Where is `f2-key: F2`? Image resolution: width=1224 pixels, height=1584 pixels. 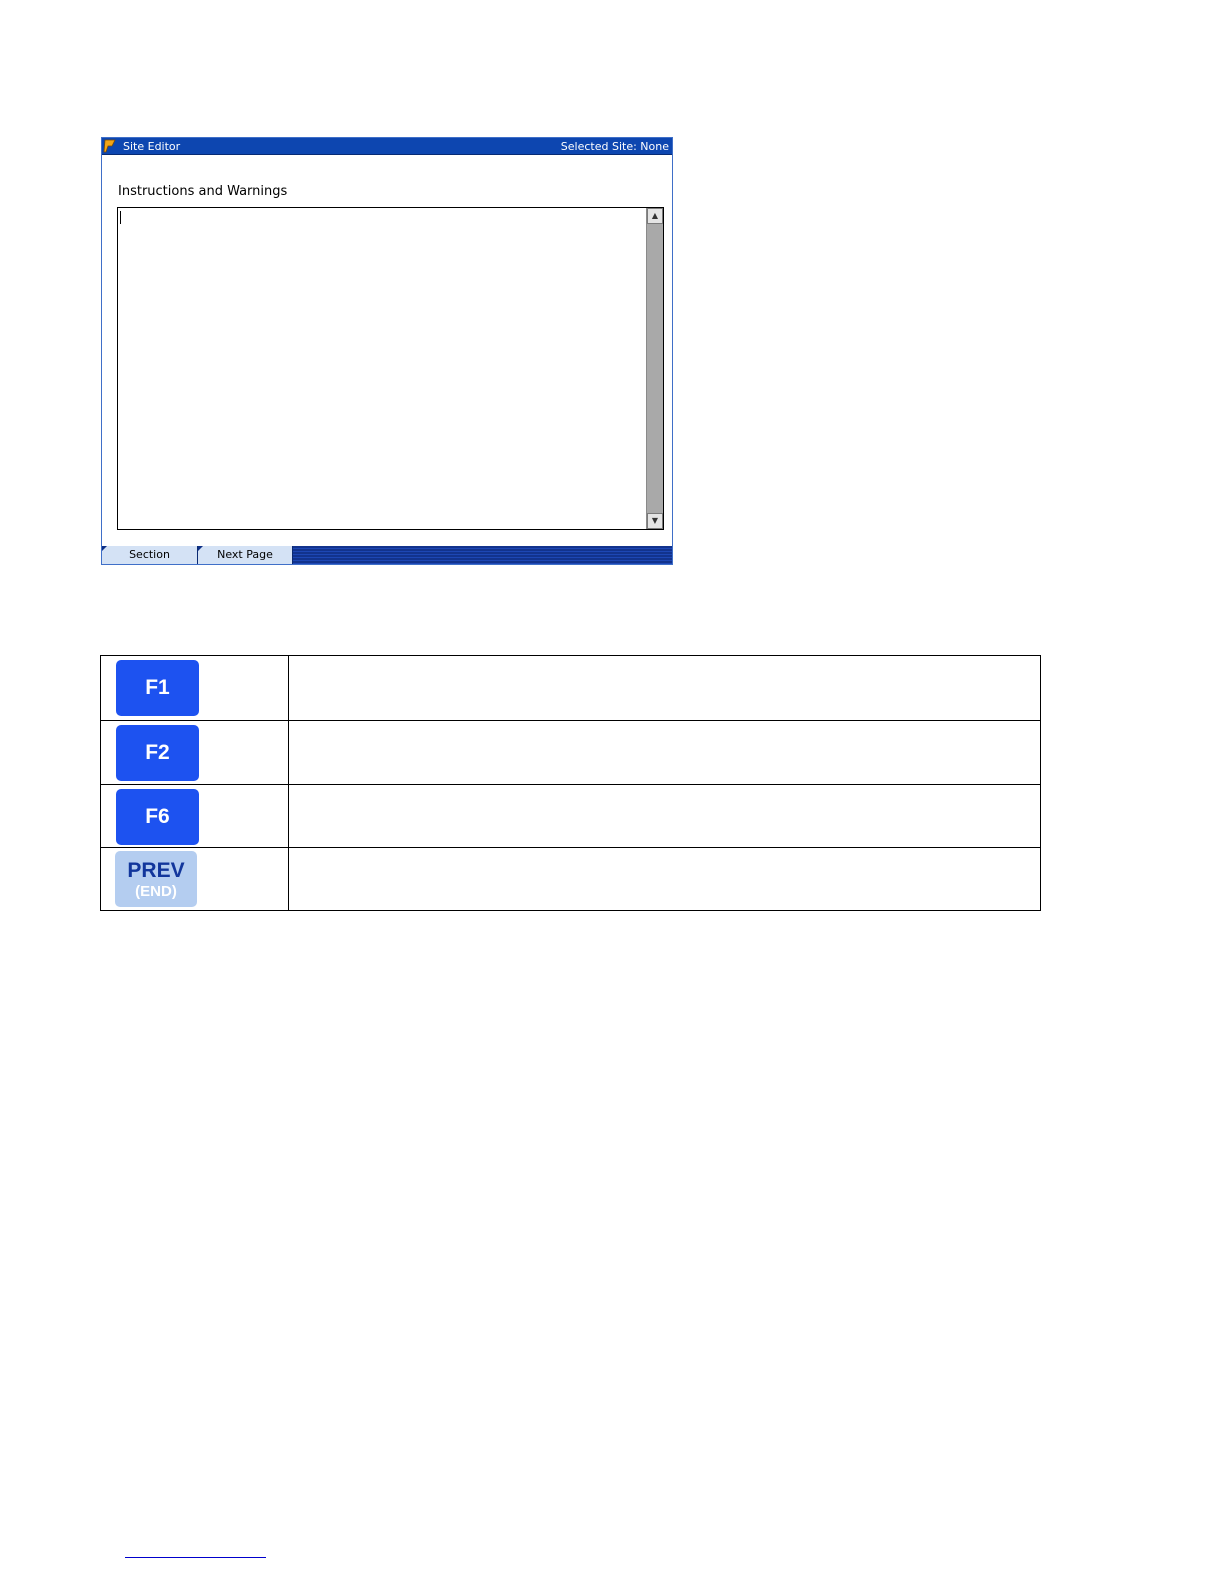 f2-key: F2 is located at coordinates (157, 753).